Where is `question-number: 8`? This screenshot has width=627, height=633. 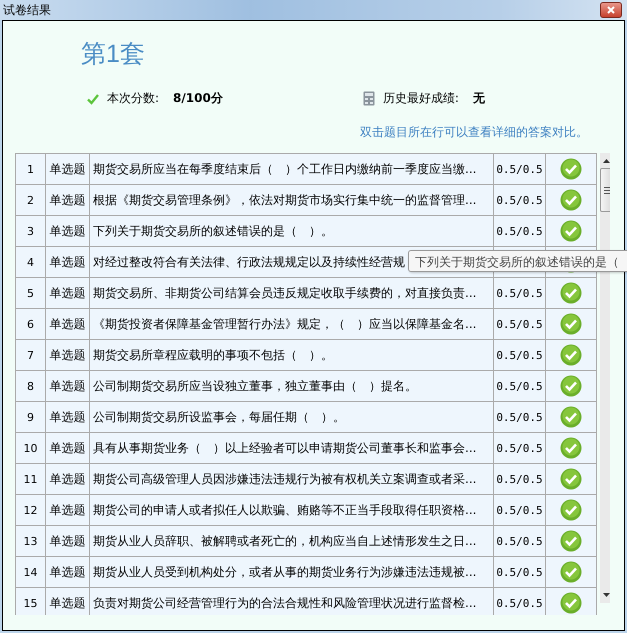 question-number: 8 is located at coordinates (31, 386).